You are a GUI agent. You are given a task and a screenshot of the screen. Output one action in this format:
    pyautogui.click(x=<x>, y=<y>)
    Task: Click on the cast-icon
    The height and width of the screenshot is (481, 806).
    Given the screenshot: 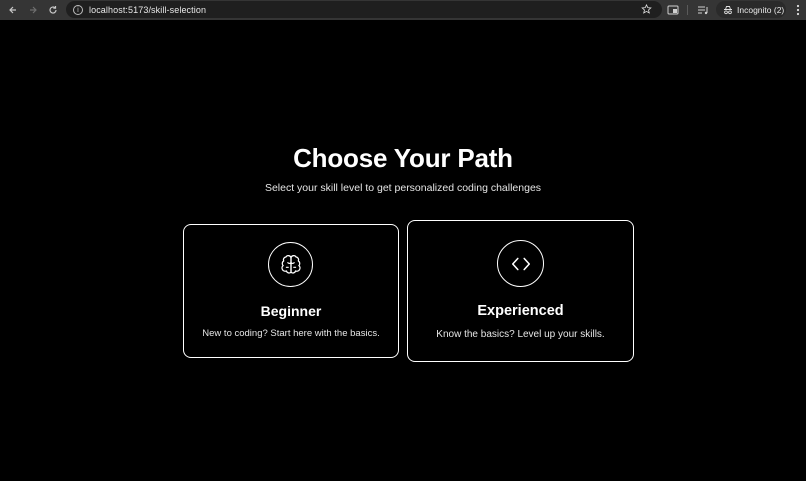 What is the action you would take?
    pyautogui.click(x=673, y=10)
    